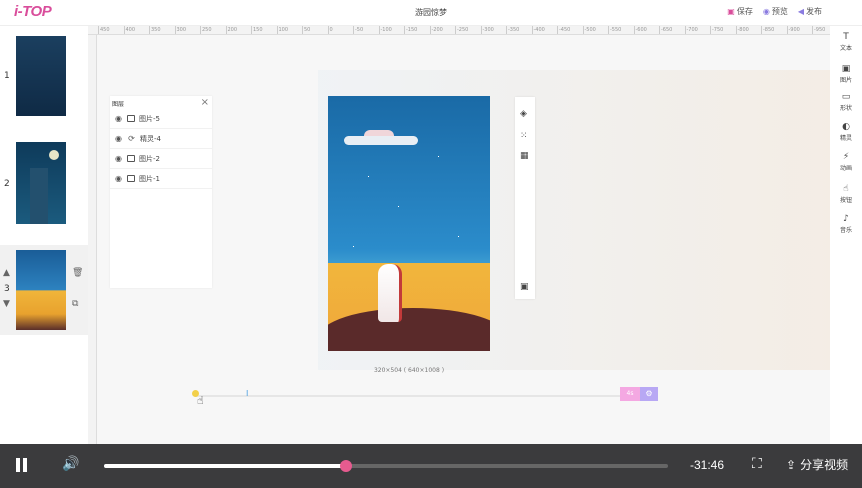  I want to click on gear-icon: ⚙, so click(649, 394).